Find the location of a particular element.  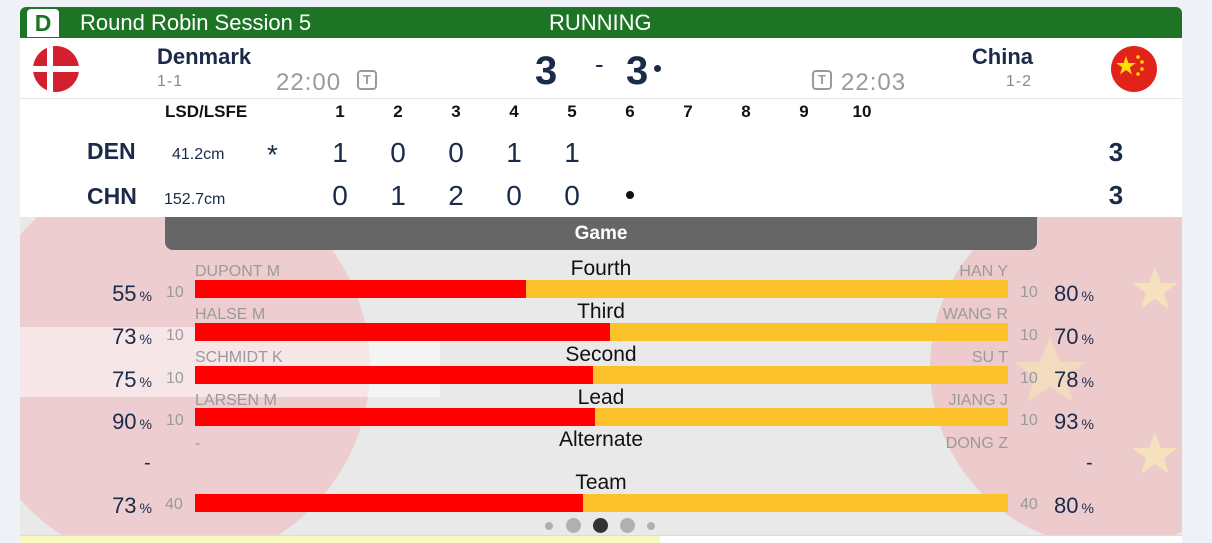

player-name-left: SCHMIDT K is located at coordinates (239, 357).